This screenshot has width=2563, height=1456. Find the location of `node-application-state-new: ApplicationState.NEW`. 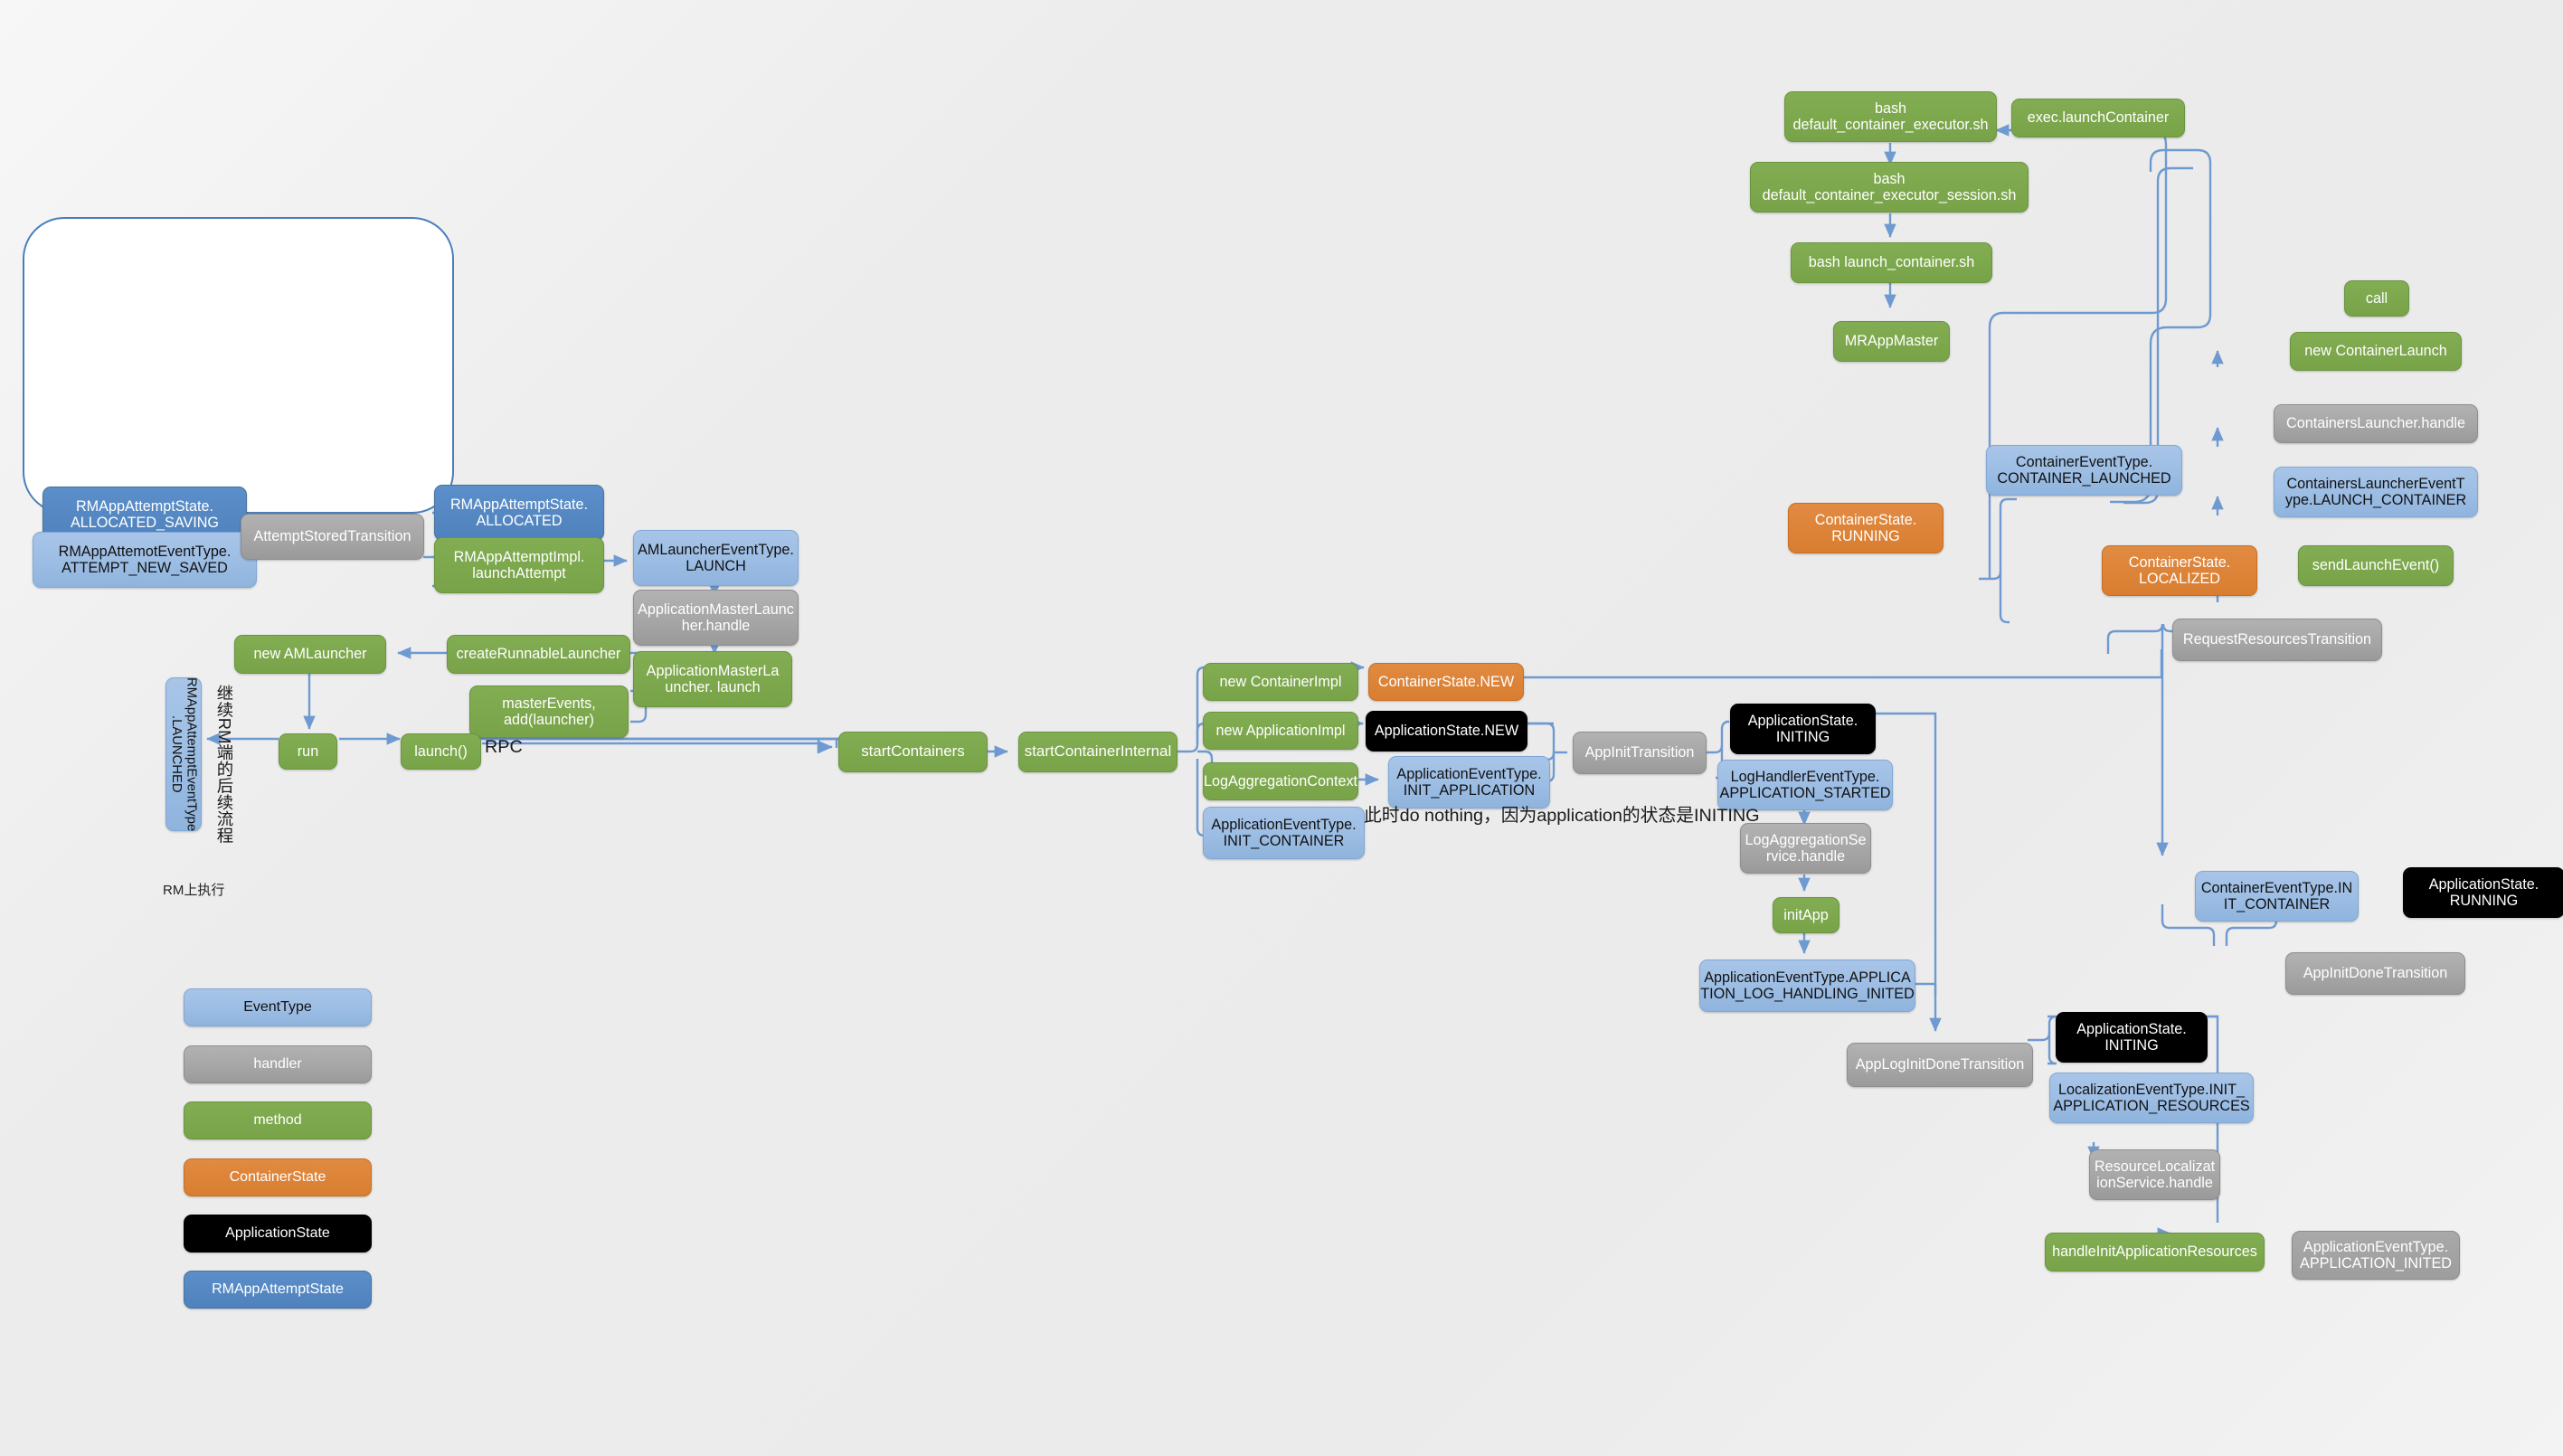

node-application-state-new: ApplicationState.NEW is located at coordinates (1446, 732).